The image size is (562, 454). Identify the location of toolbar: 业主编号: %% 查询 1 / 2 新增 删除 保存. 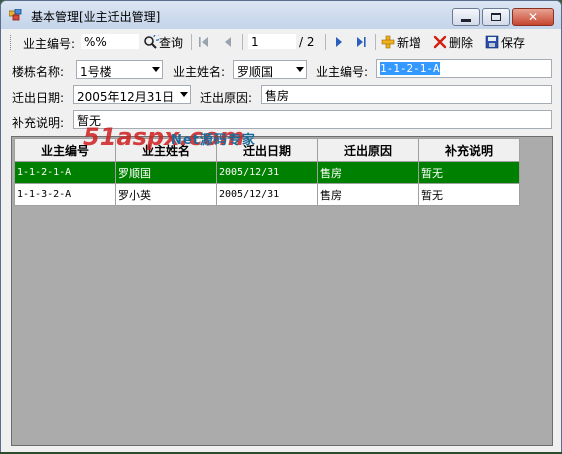
(281, 42).